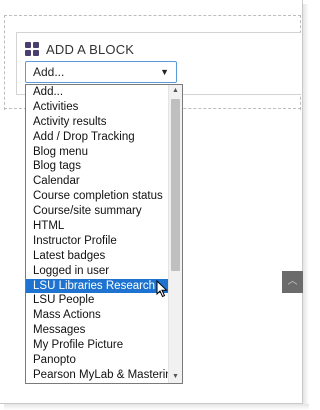 This screenshot has height=410, width=320. Describe the element at coordinates (97, 315) in the screenshot. I see `dropdown-option: Mass Actions` at that location.